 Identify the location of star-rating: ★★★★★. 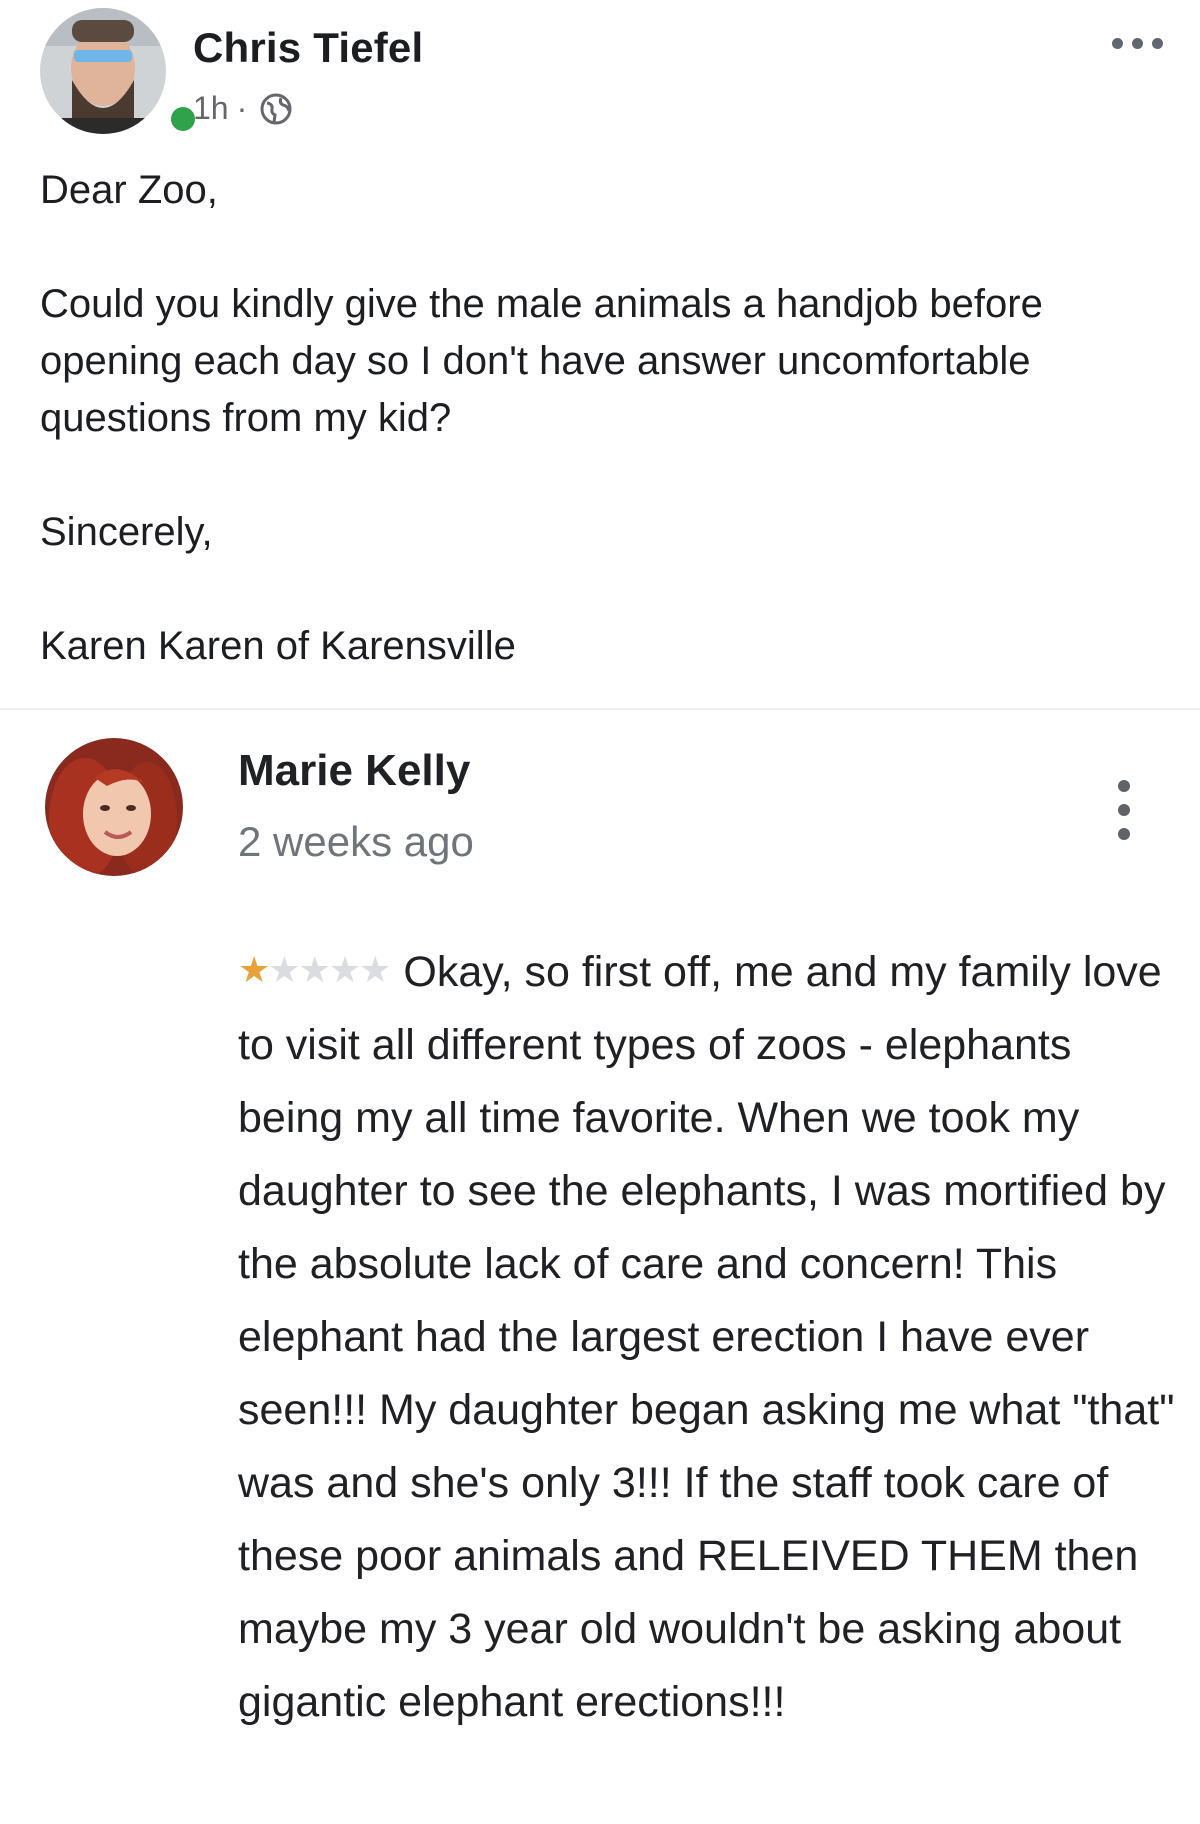
(314, 970).